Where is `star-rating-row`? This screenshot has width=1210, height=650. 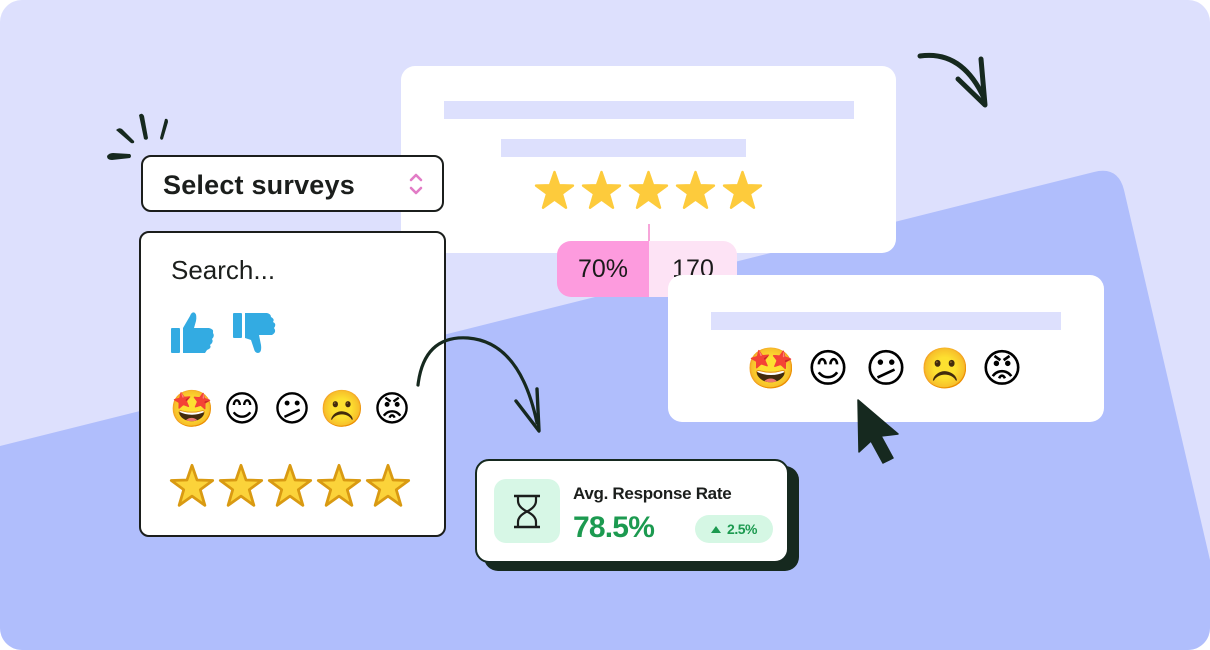
star-rating-row is located at coordinates (648, 190).